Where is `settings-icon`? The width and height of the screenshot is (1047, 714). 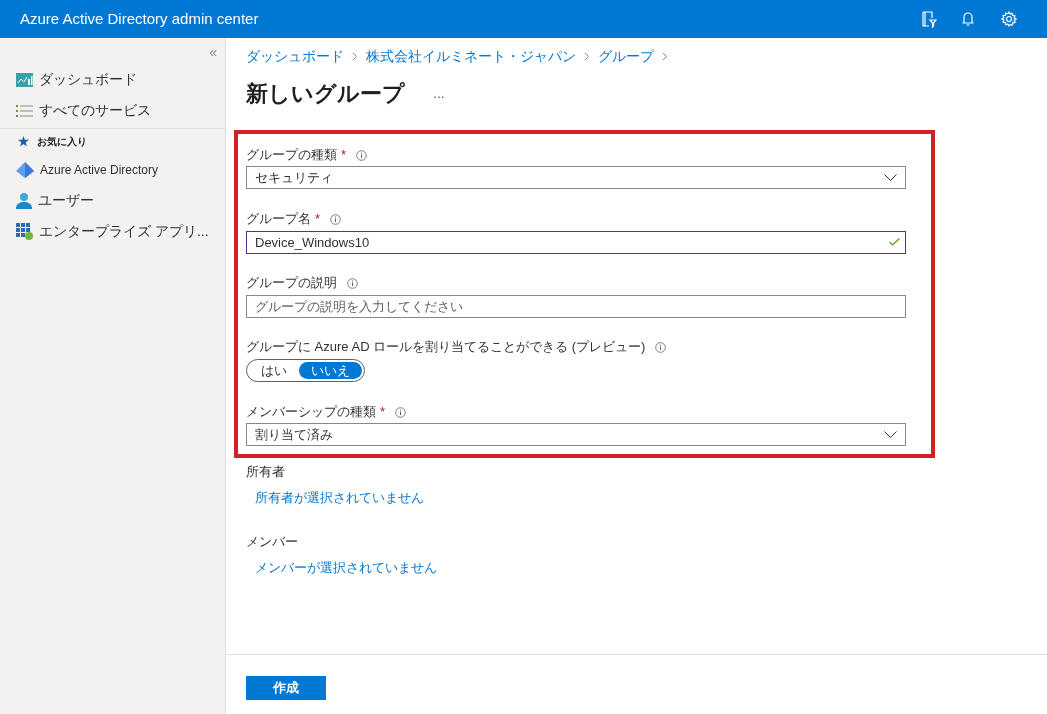
settings-icon is located at coordinates (1009, 19).